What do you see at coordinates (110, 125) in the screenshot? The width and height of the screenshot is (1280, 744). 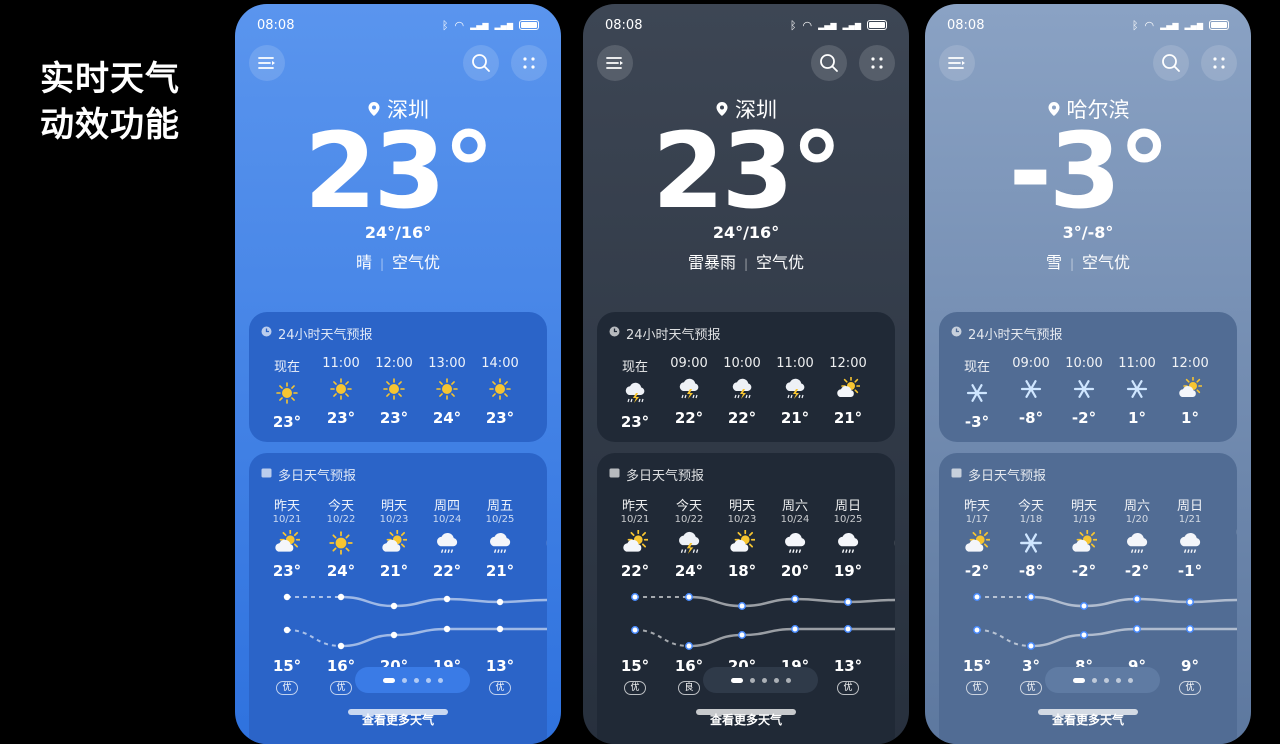 I see `headline-line-2: 动效功能` at bounding box center [110, 125].